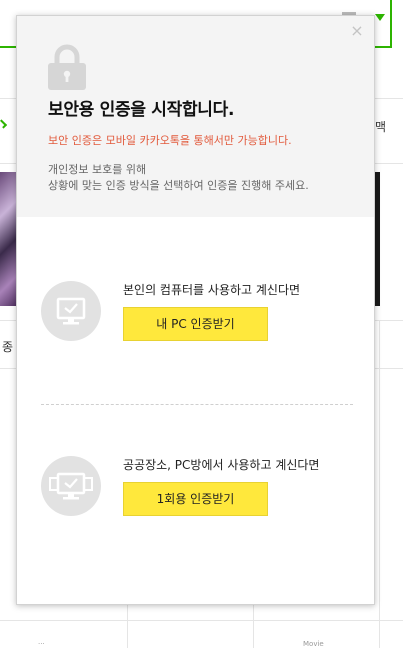 The height and width of the screenshot is (648, 403). What do you see at coordinates (67, 67) in the screenshot?
I see `lock-icon` at bounding box center [67, 67].